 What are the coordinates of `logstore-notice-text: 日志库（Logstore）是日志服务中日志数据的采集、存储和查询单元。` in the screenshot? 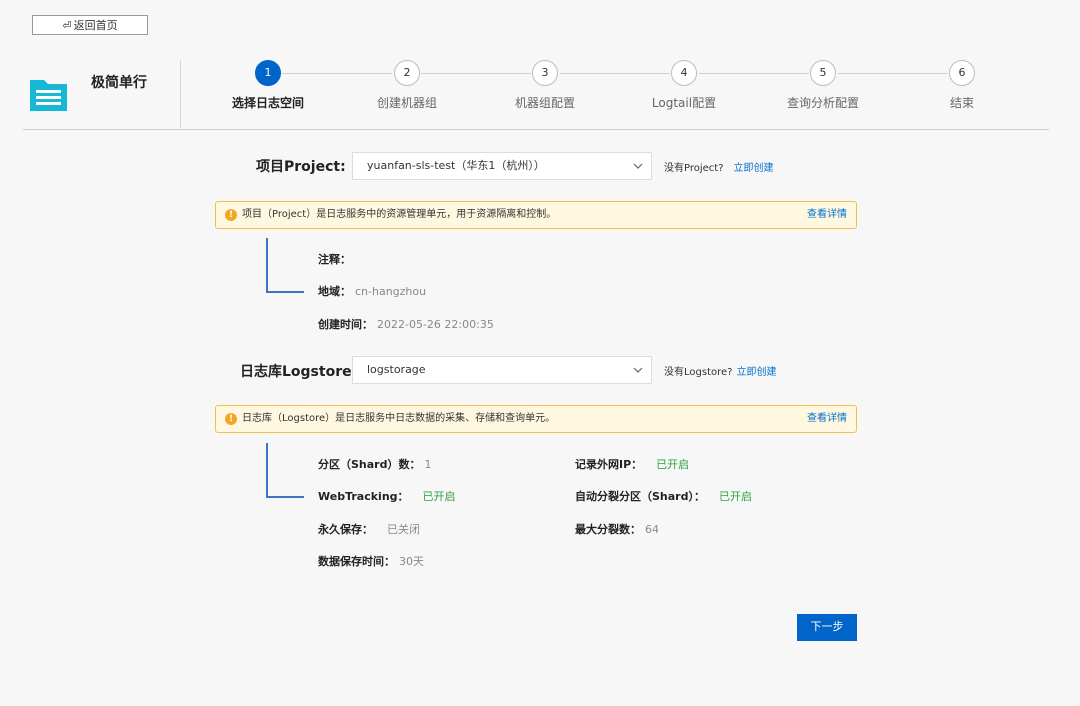 It's located at (399, 418).